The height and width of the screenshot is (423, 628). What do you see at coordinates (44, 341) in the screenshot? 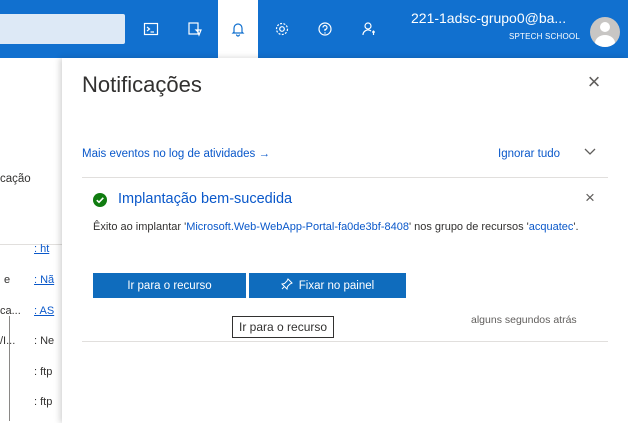
I see `property-value: : Ne` at bounding box center [44, 341].